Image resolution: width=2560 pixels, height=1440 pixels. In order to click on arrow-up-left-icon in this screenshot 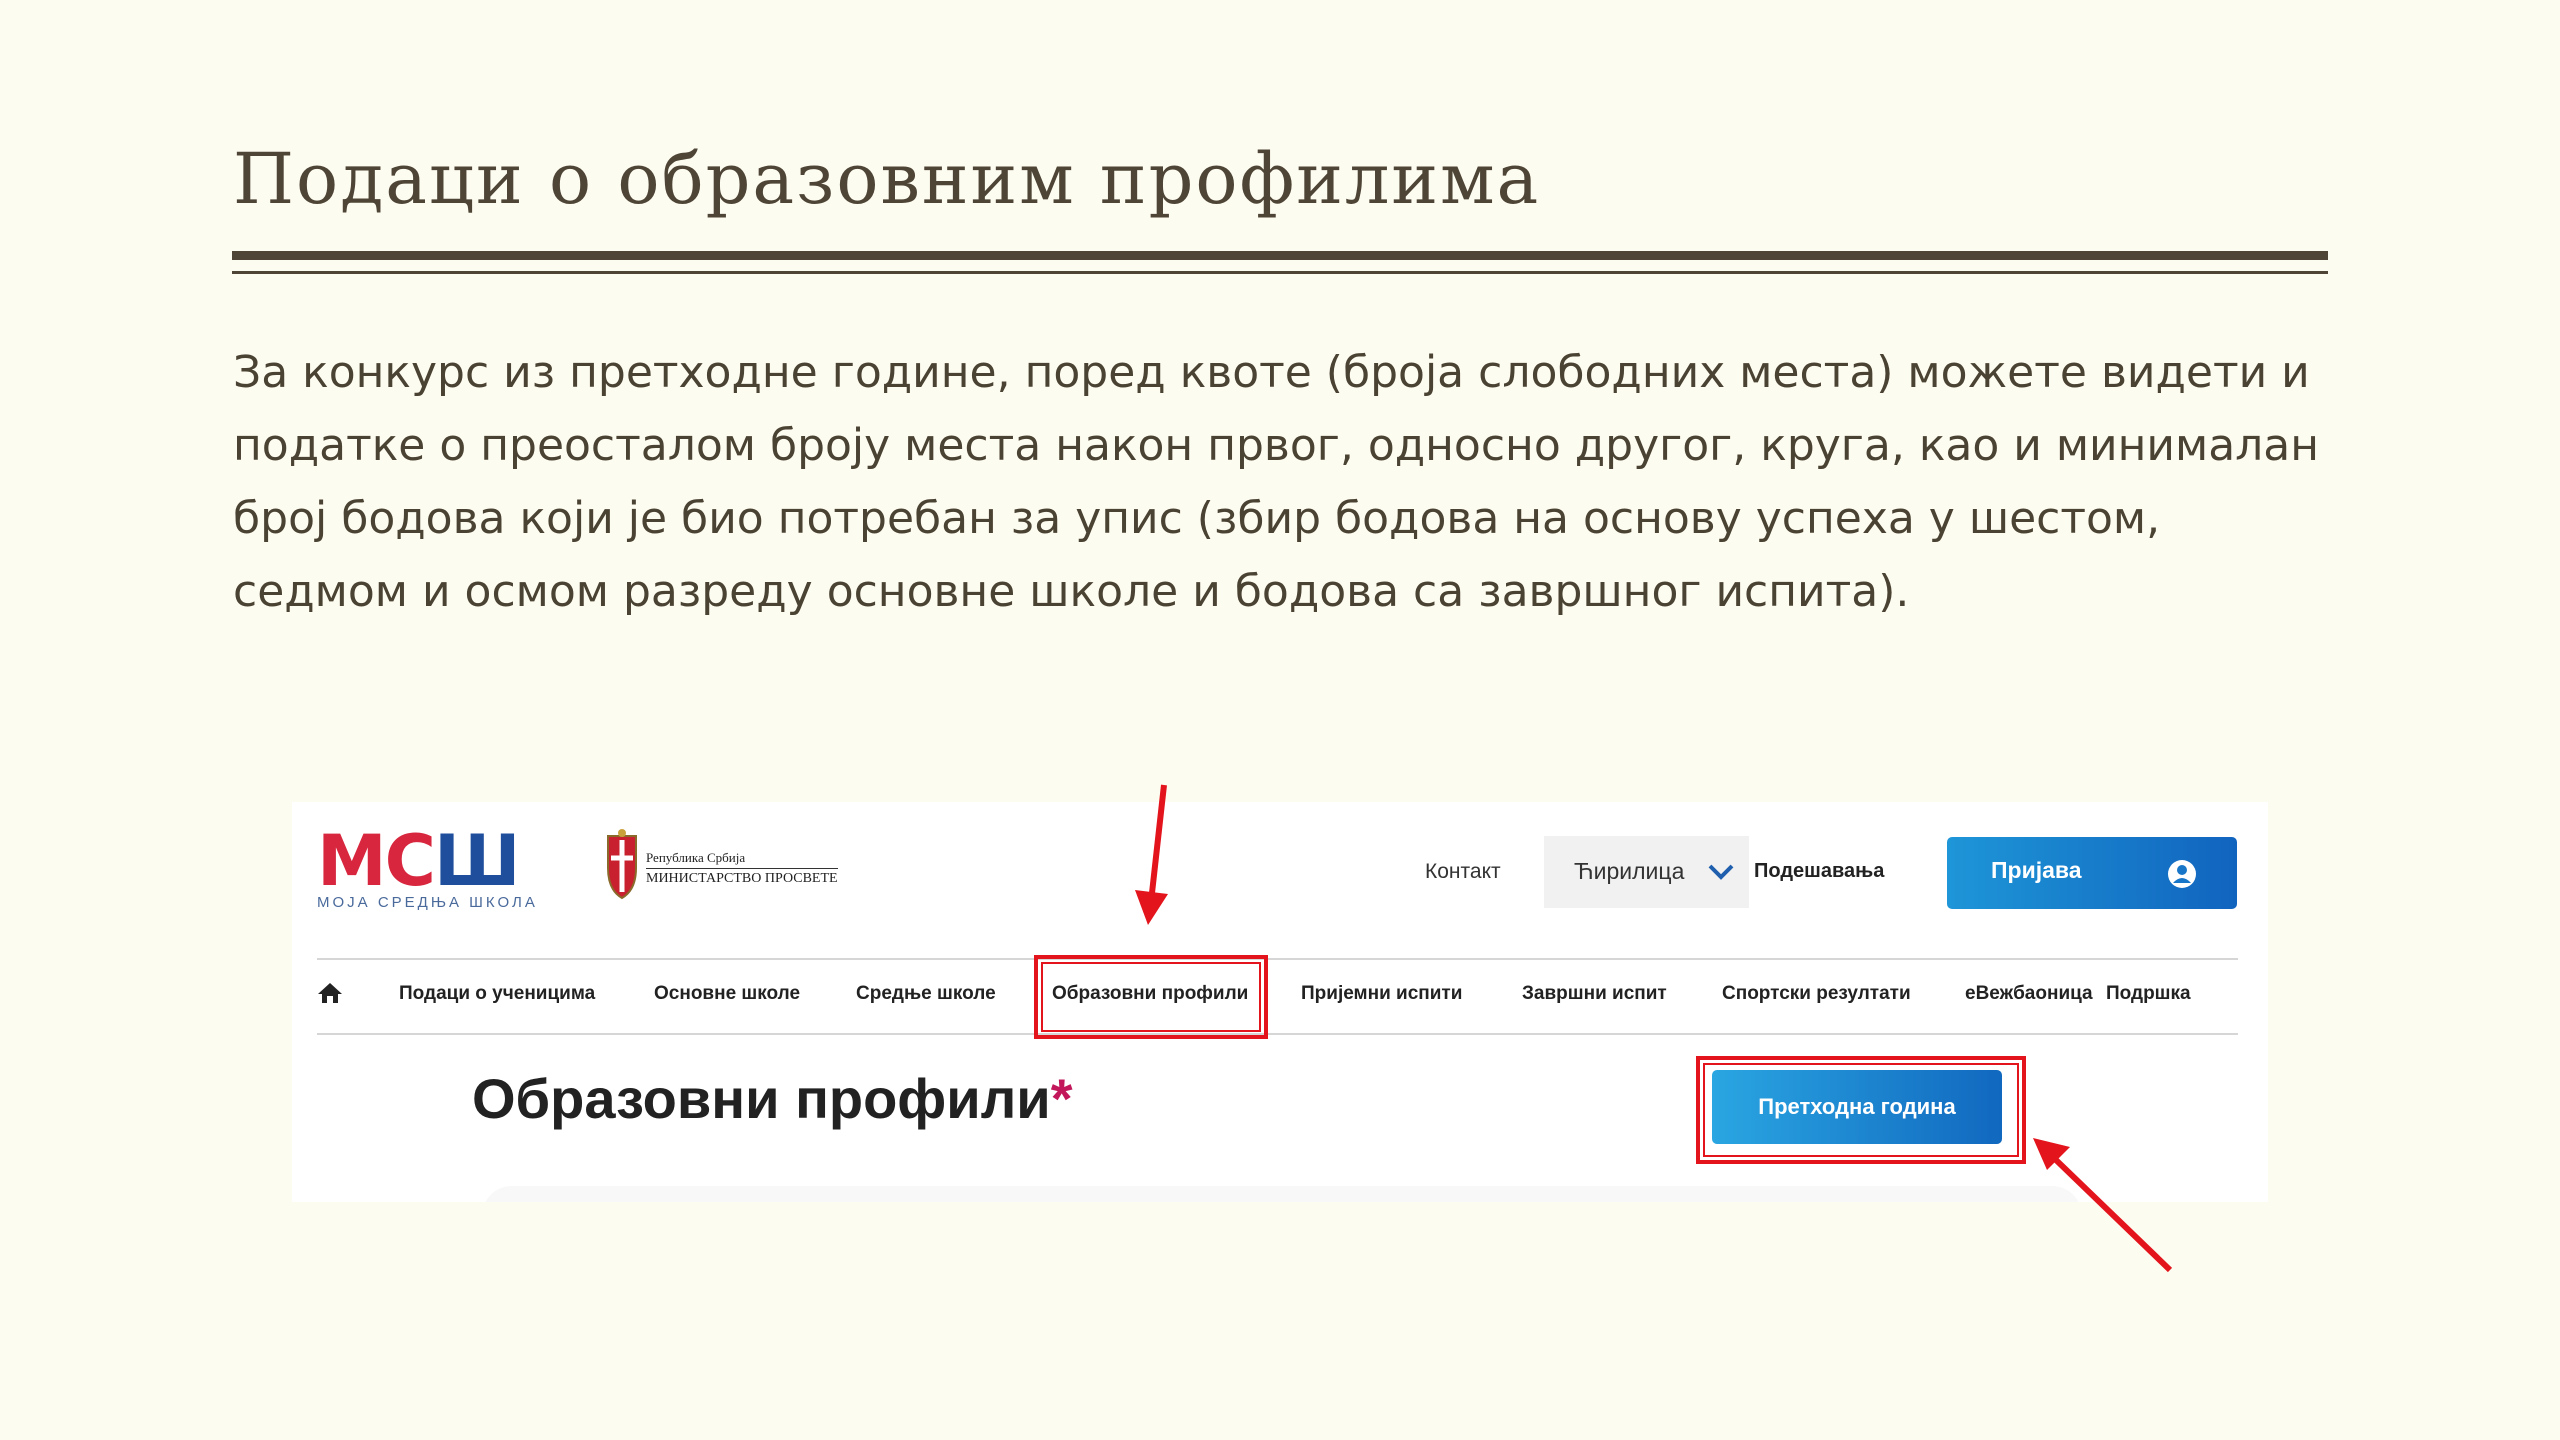, I will do `click(2103, 1205)`.